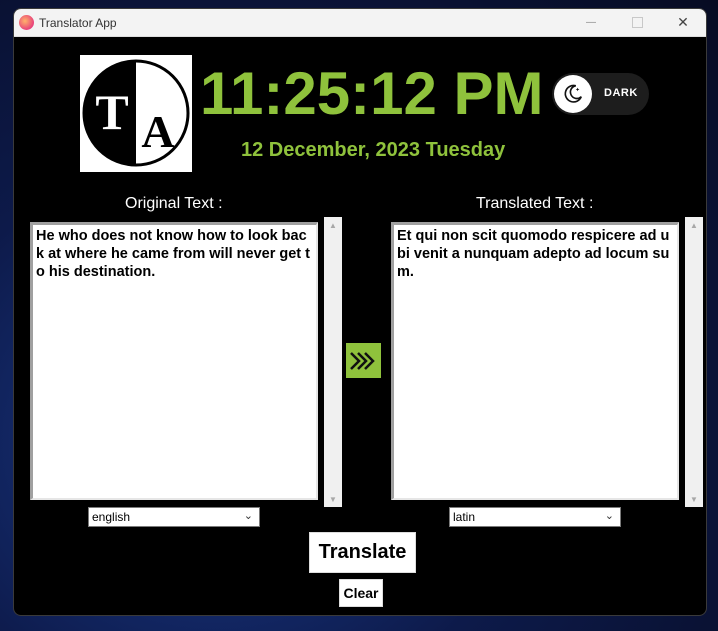 The image size is (718, 631). What do you see at coordinates (157, 131) in the screenshot?
I see `logo-letter-a: A` at bounding box center [157, 131].